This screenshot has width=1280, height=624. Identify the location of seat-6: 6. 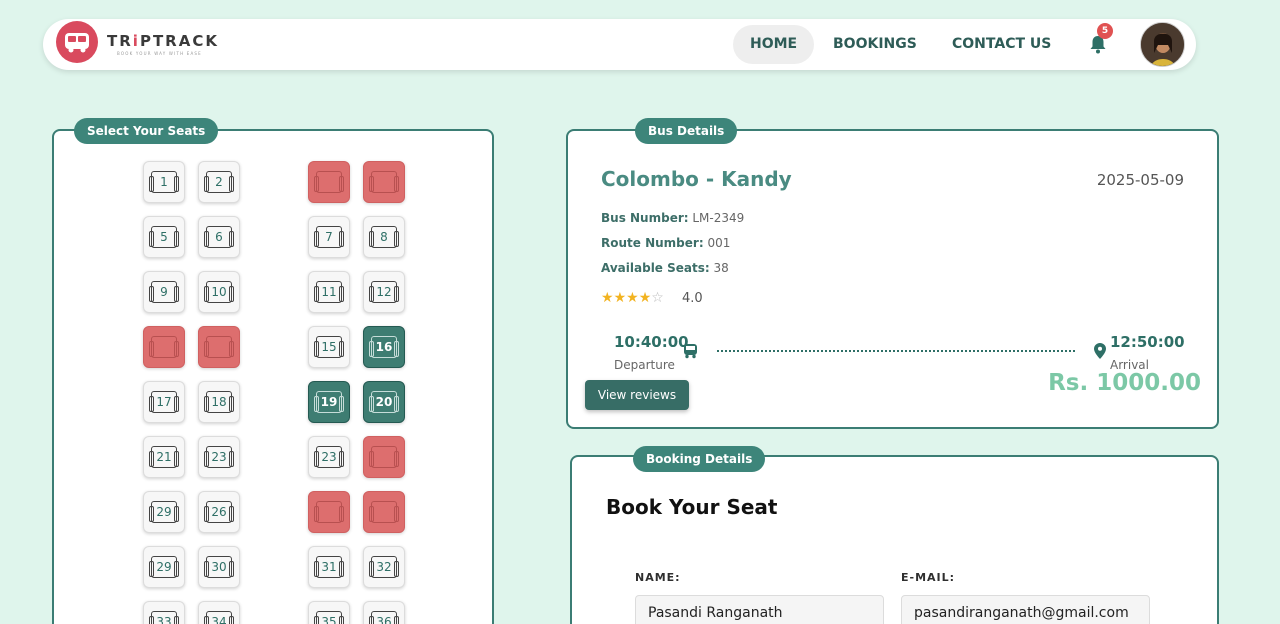
(219, 237).